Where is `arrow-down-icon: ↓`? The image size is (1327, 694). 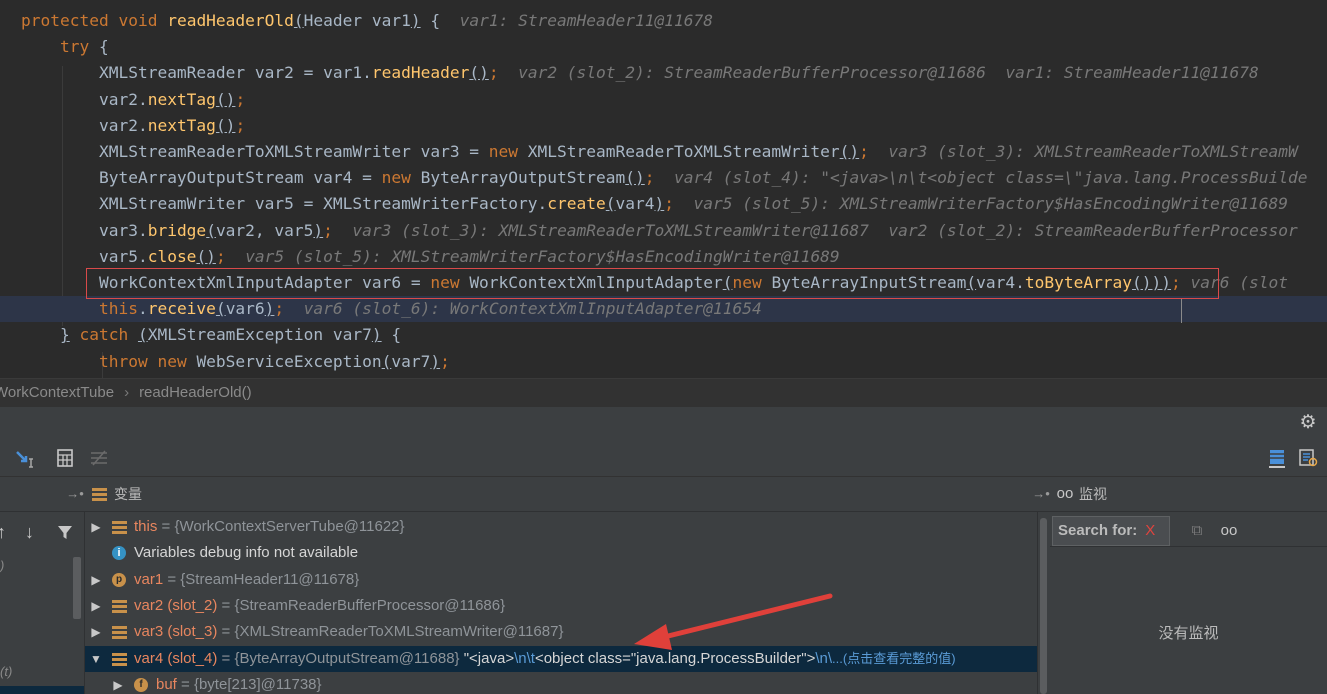 arrow-down-icon: ↓ is located at coordinates (29, 532).